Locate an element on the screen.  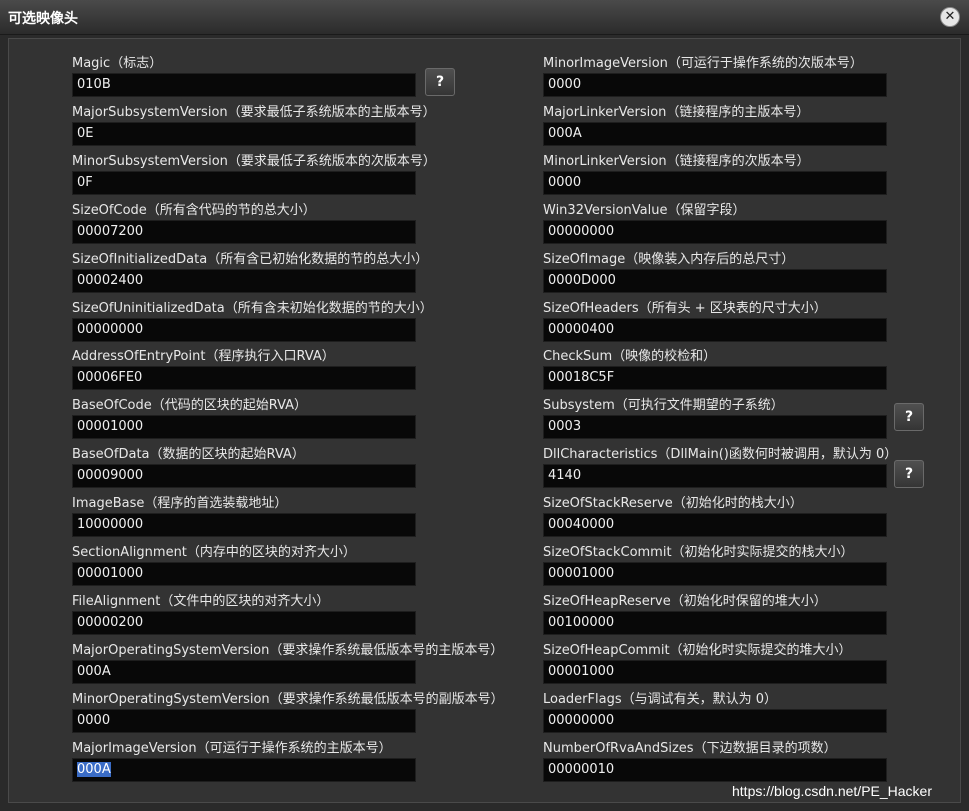
win32-version-value-label: Win32VersionValue（保留字段） is located at coordinates (644, 210).